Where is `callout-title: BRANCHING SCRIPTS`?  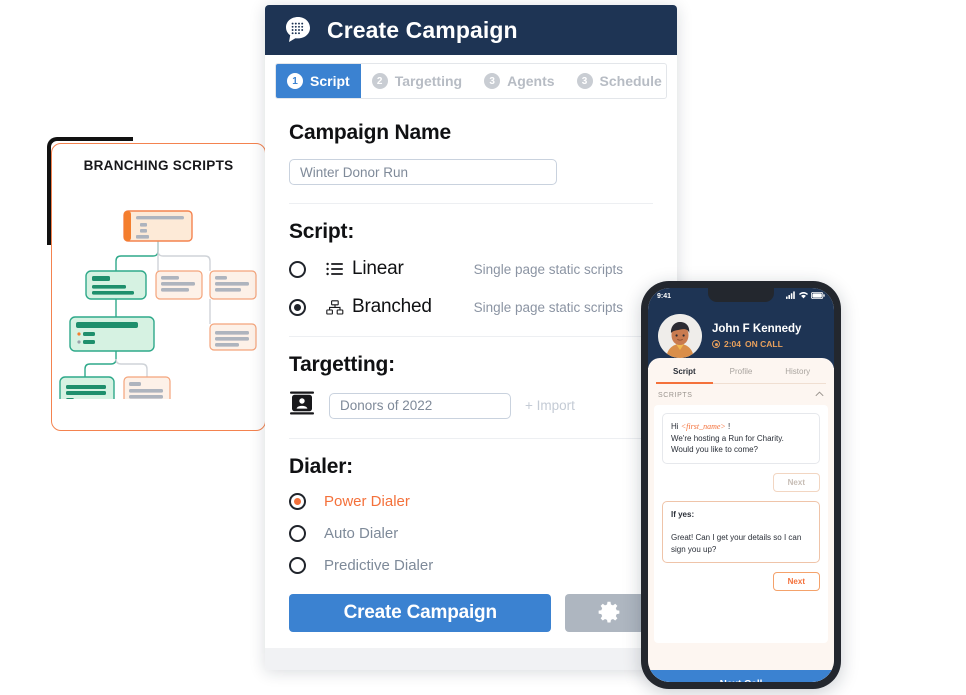
callout-title: BRANCHING SCRIPTS is located at coordinates (158, 165).